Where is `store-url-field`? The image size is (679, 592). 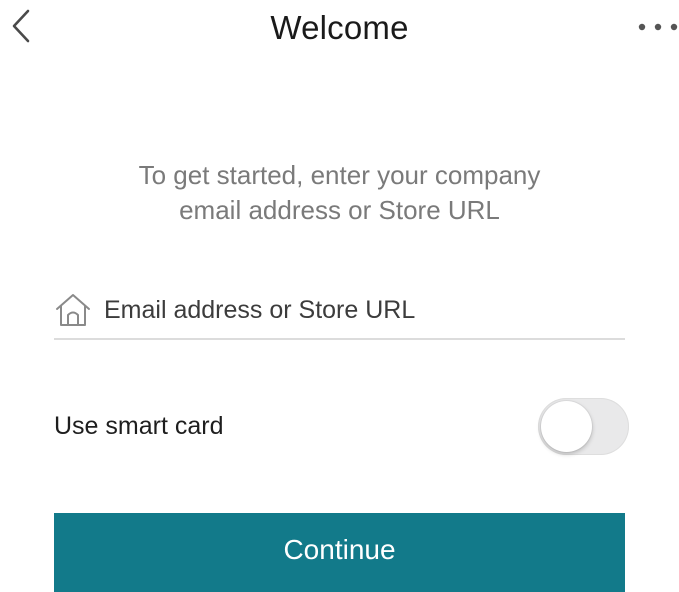 store-url-field is located at coordinates (339, 311).